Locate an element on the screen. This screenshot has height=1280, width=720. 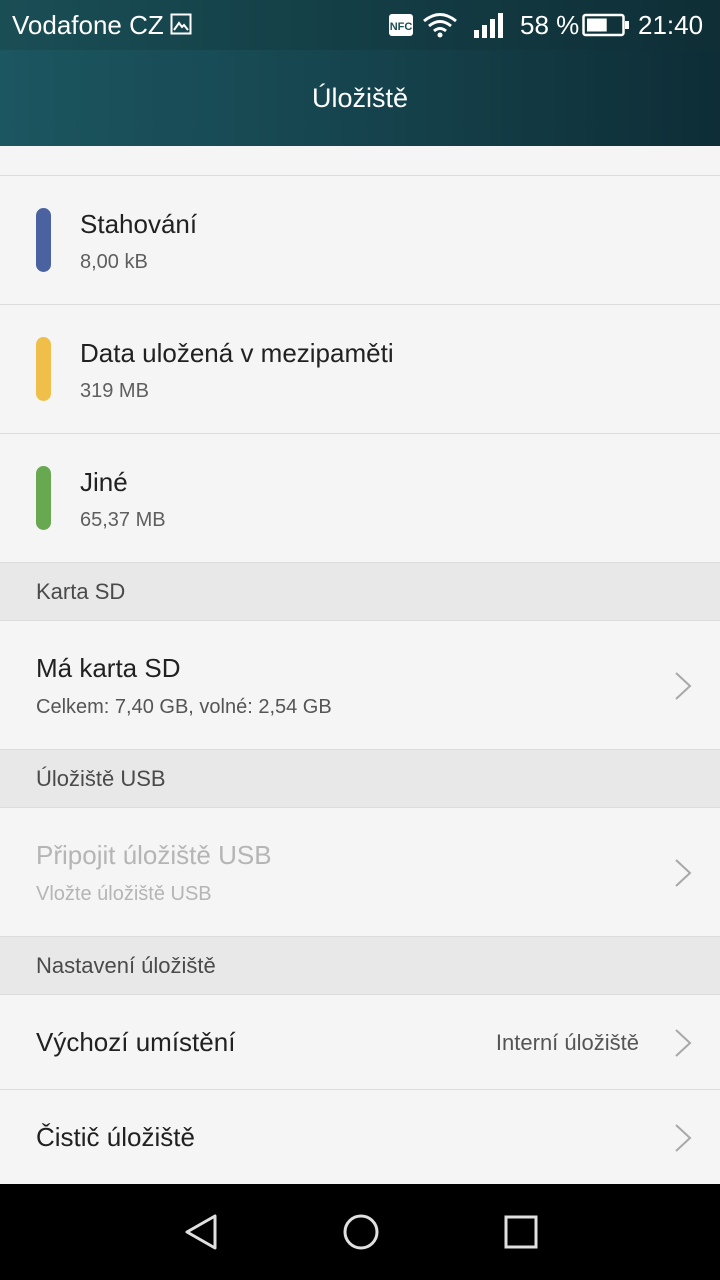
category-size: 319 MB is located at coordinates (114, 391).